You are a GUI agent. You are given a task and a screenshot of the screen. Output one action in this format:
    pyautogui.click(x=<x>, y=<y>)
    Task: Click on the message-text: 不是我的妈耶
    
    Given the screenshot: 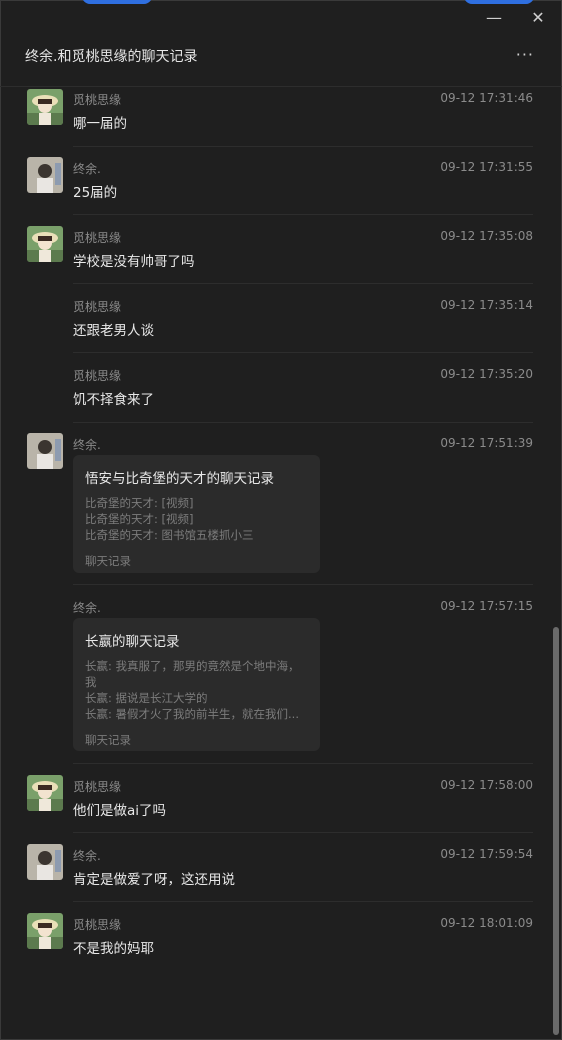 What is the action you would take?
    pyautogui.click(x=113, y=947)
    